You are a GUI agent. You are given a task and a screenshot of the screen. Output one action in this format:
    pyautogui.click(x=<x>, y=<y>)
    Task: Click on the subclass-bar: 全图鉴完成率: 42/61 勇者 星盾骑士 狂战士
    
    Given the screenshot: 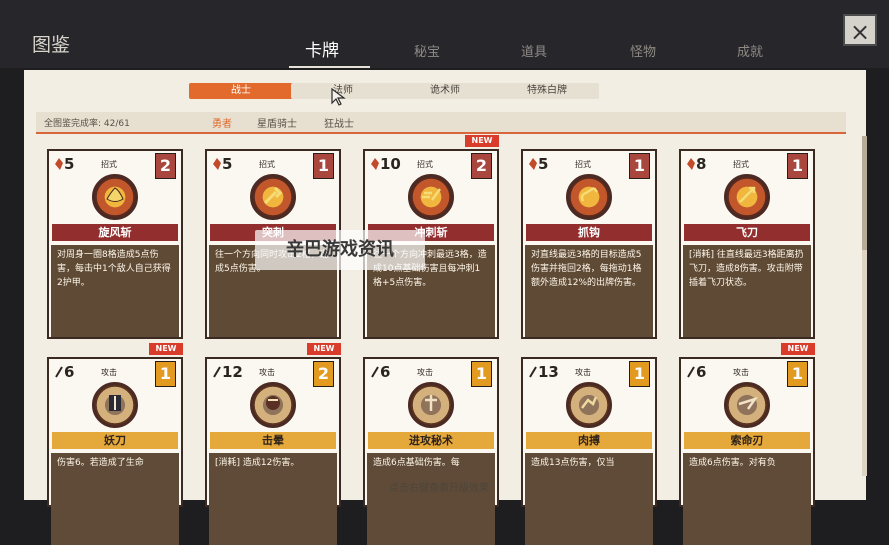 What is the action you would take?
    pyautogui.click(x=441, y=123)
    